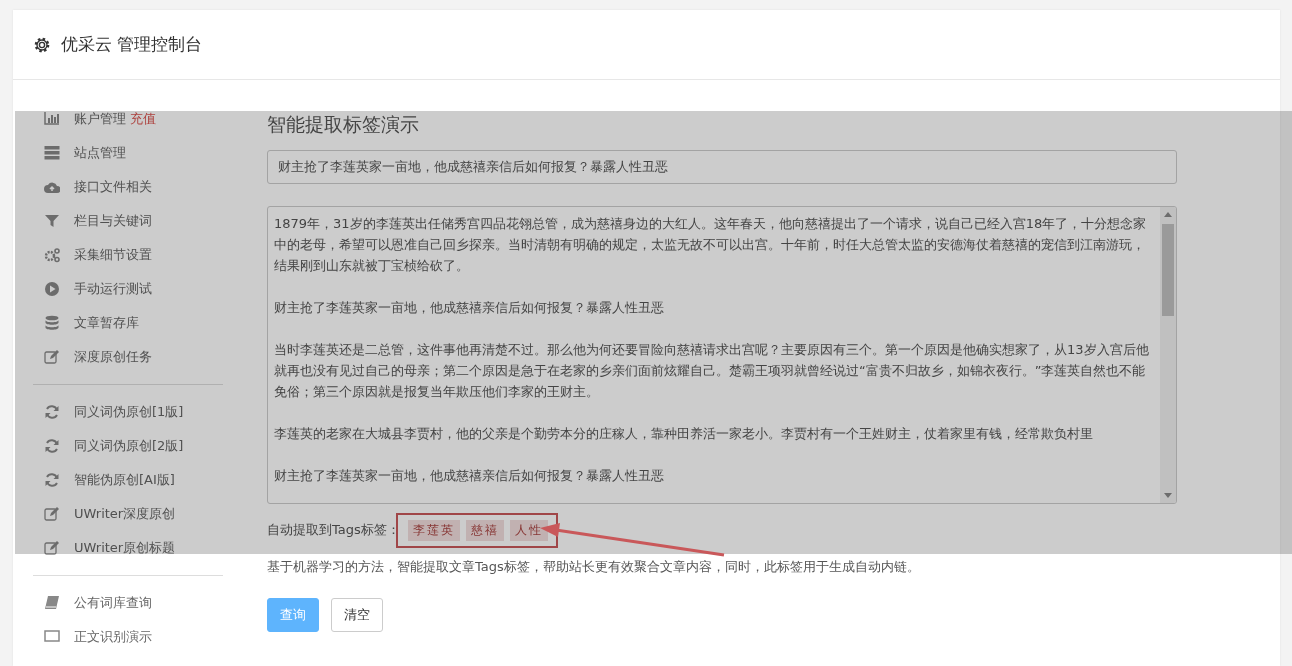 The image size is (1292, 666). I want to click on book-icon, so click(52, 603).